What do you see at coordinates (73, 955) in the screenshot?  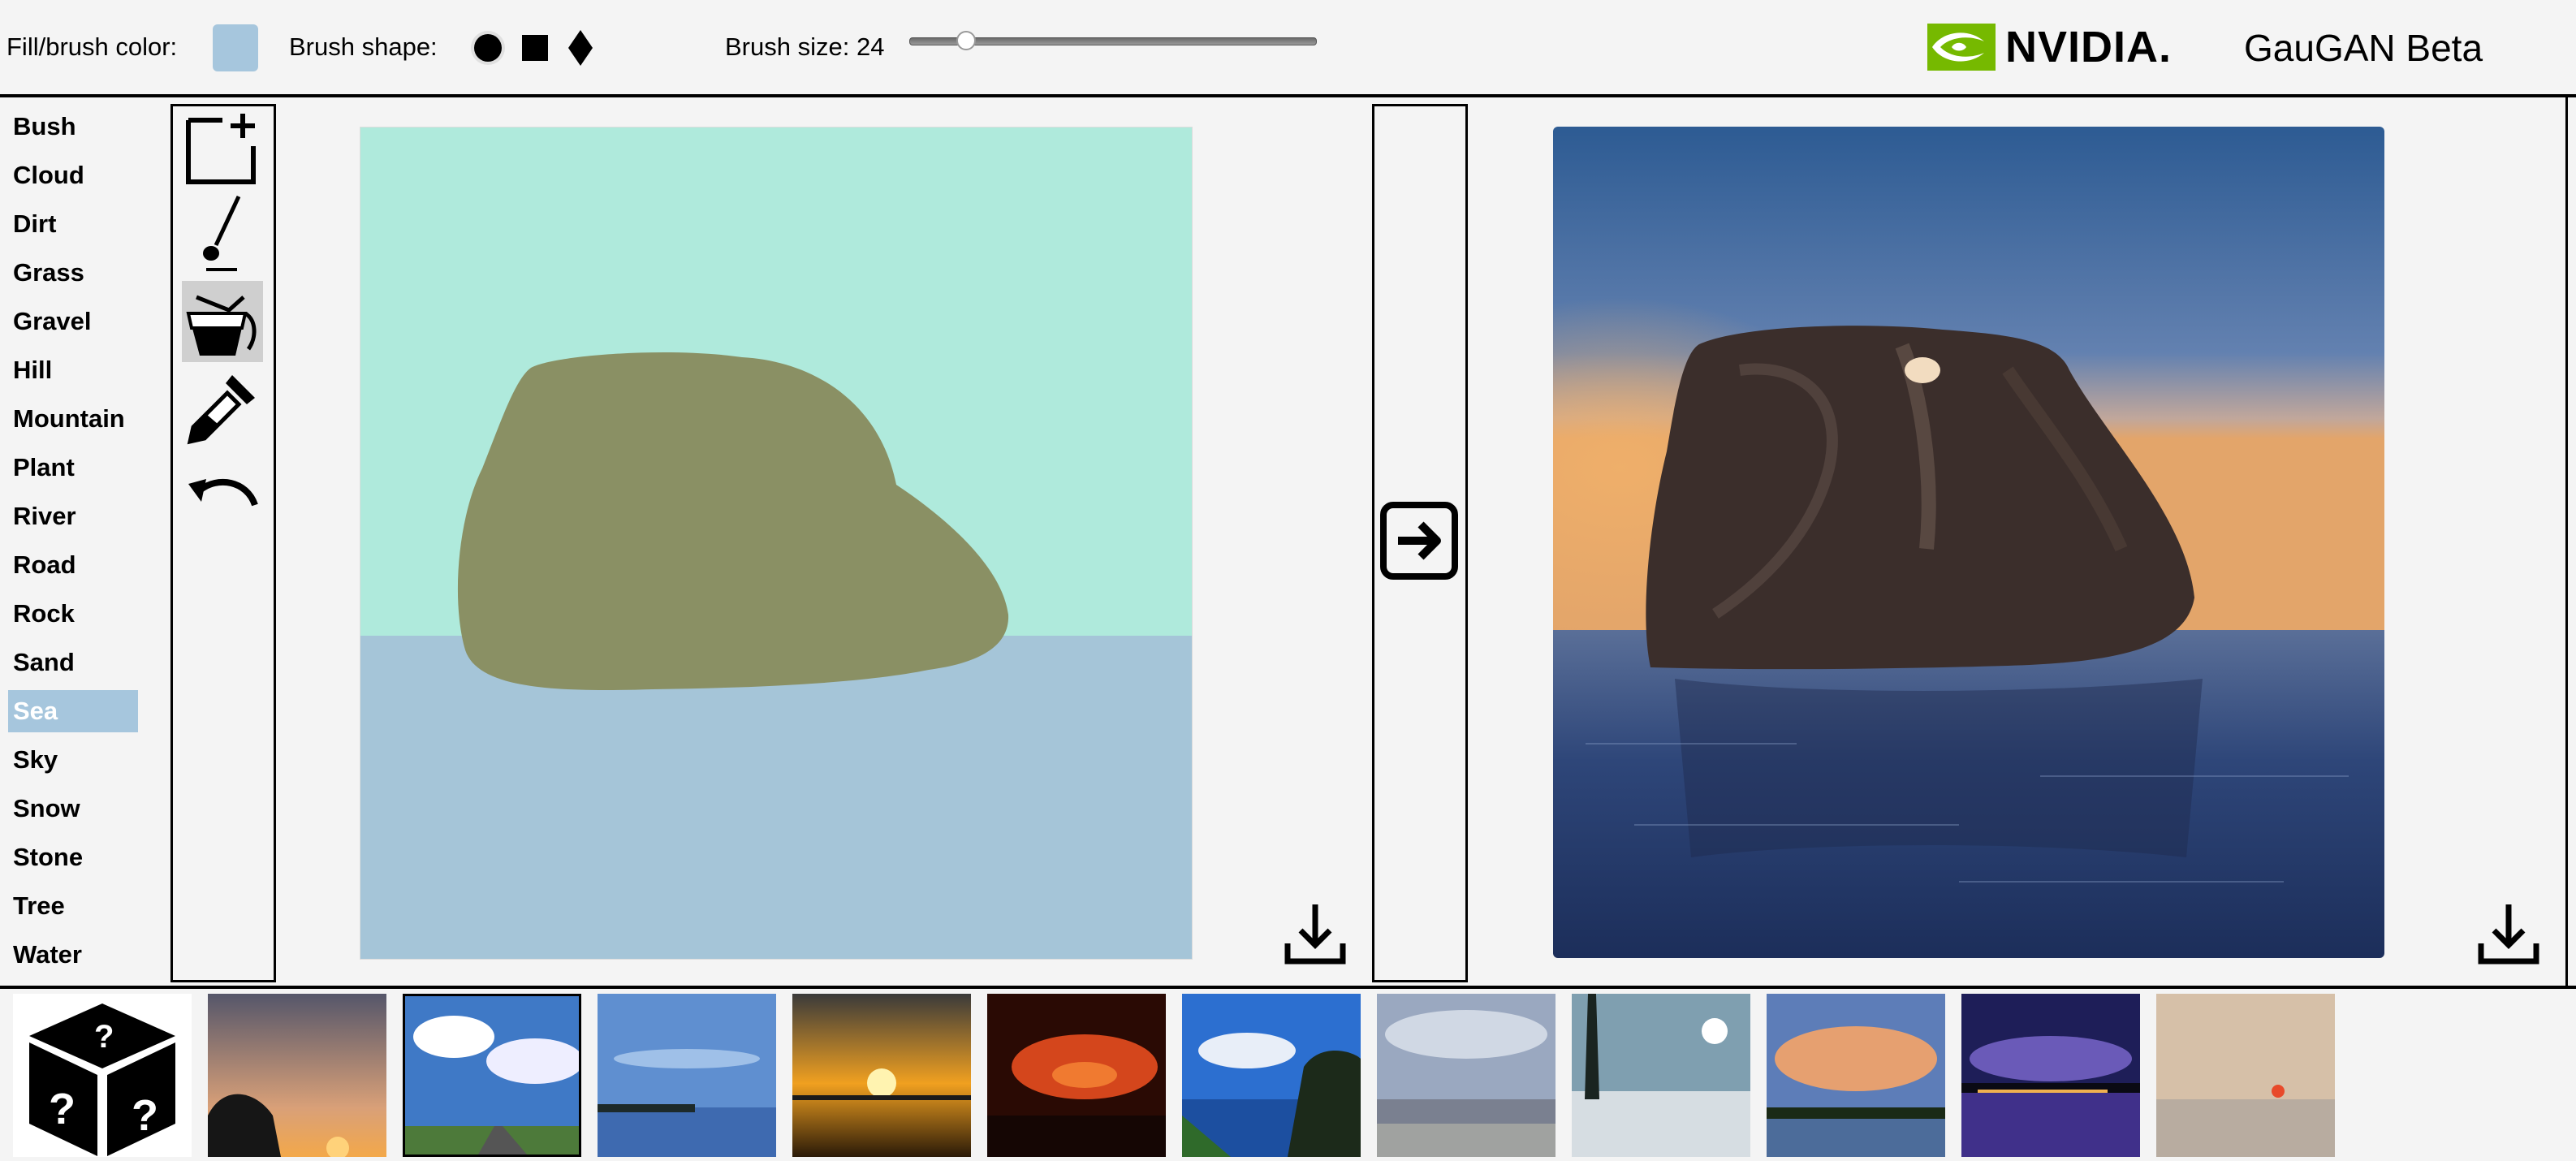 I see `label-item-water: Water` at bounding box center [73, 955].